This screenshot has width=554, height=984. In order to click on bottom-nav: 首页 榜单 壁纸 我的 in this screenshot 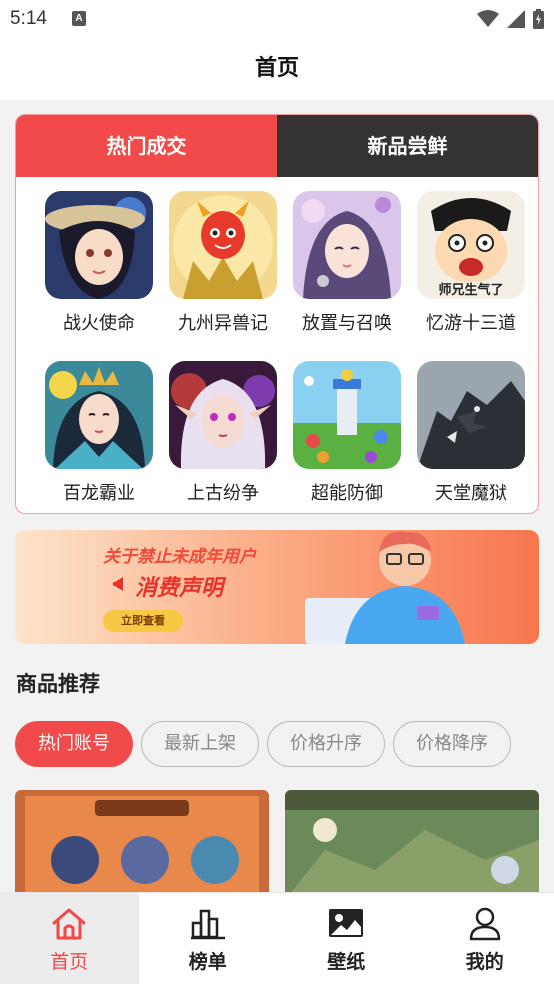, I will do `click(277, 938)`.